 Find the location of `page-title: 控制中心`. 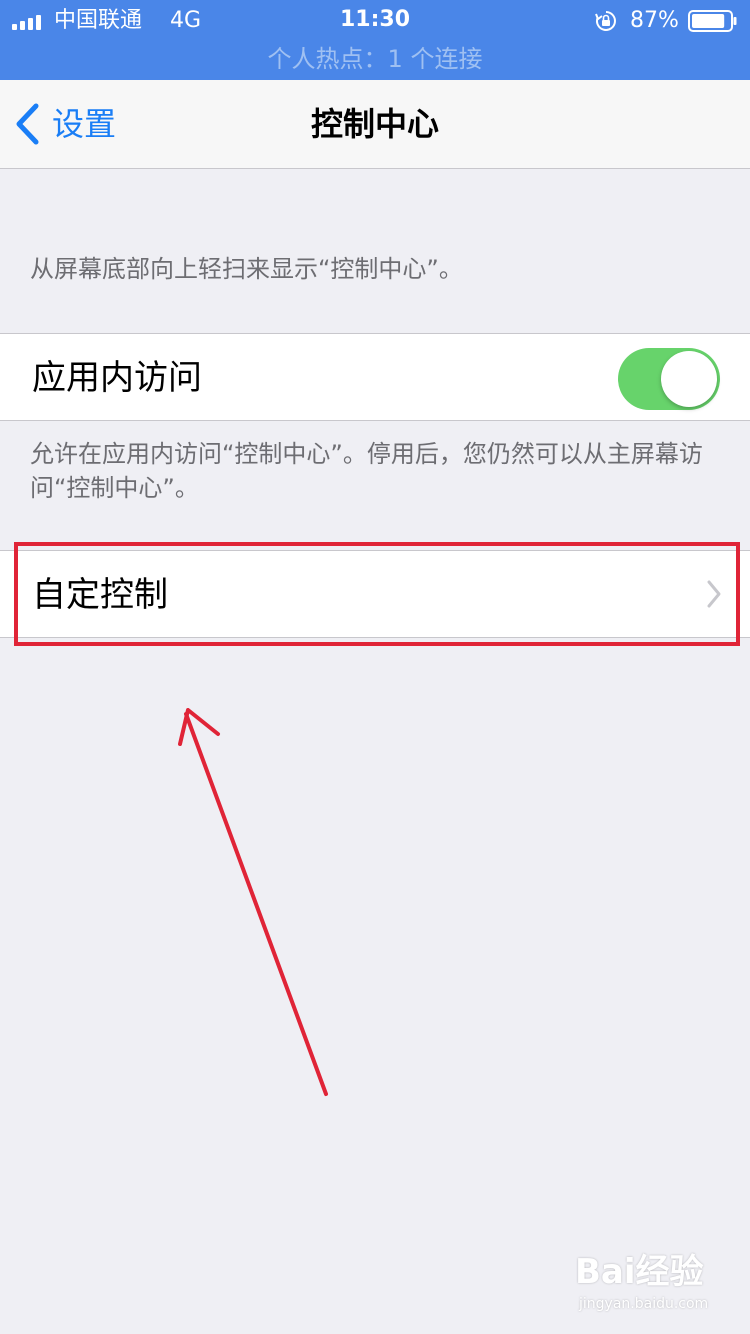

page-title: 控制中心 is located at coordinates (374, 124).